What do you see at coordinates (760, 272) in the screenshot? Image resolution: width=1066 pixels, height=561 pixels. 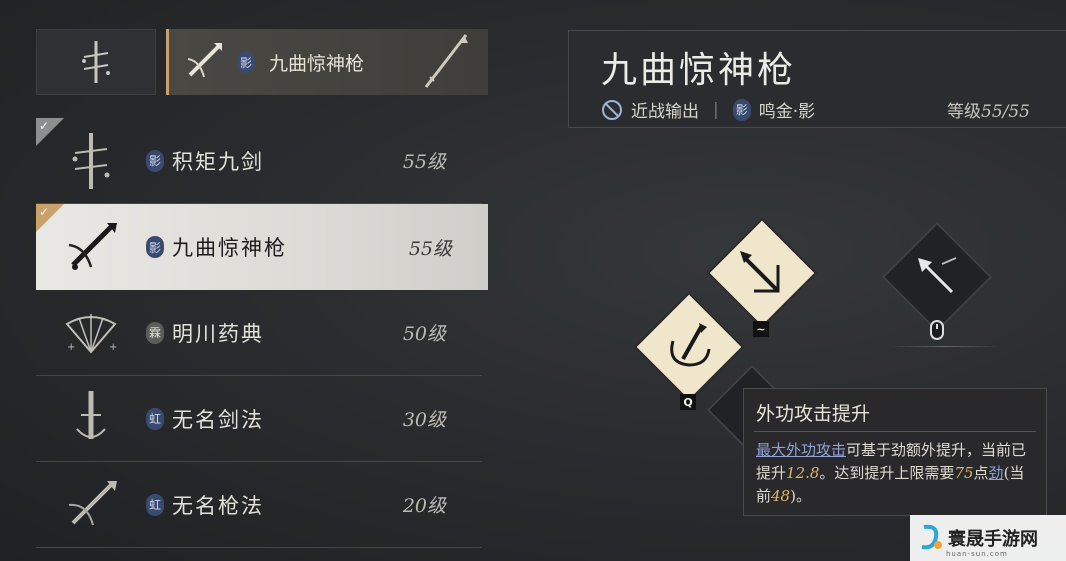 I see `spear-thrust-skill-icon` at bounding box center [760, 272].